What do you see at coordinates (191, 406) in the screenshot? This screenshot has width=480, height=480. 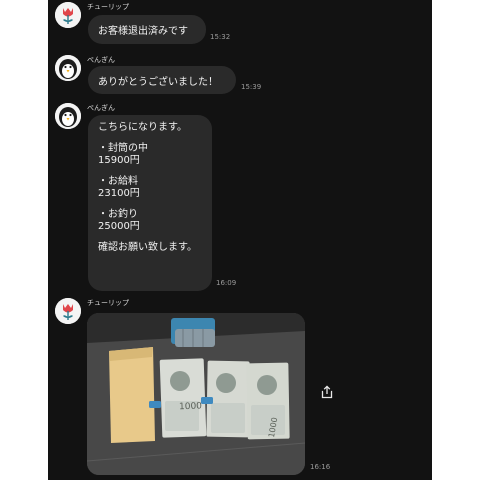 I see `banknote-label: 1000` at bounding box center [191, 406].